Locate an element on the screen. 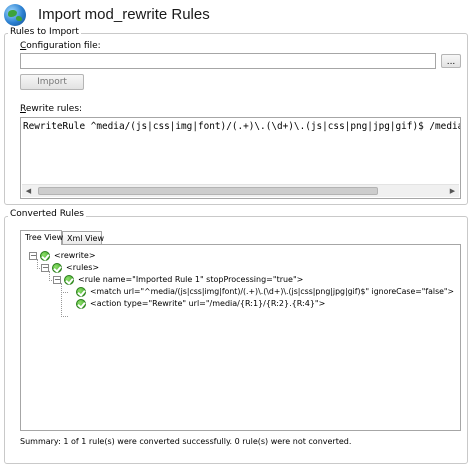 This screenshot has width=474, height=470. tree-node-rules: − <rules> is located at coordinates (236, 268).